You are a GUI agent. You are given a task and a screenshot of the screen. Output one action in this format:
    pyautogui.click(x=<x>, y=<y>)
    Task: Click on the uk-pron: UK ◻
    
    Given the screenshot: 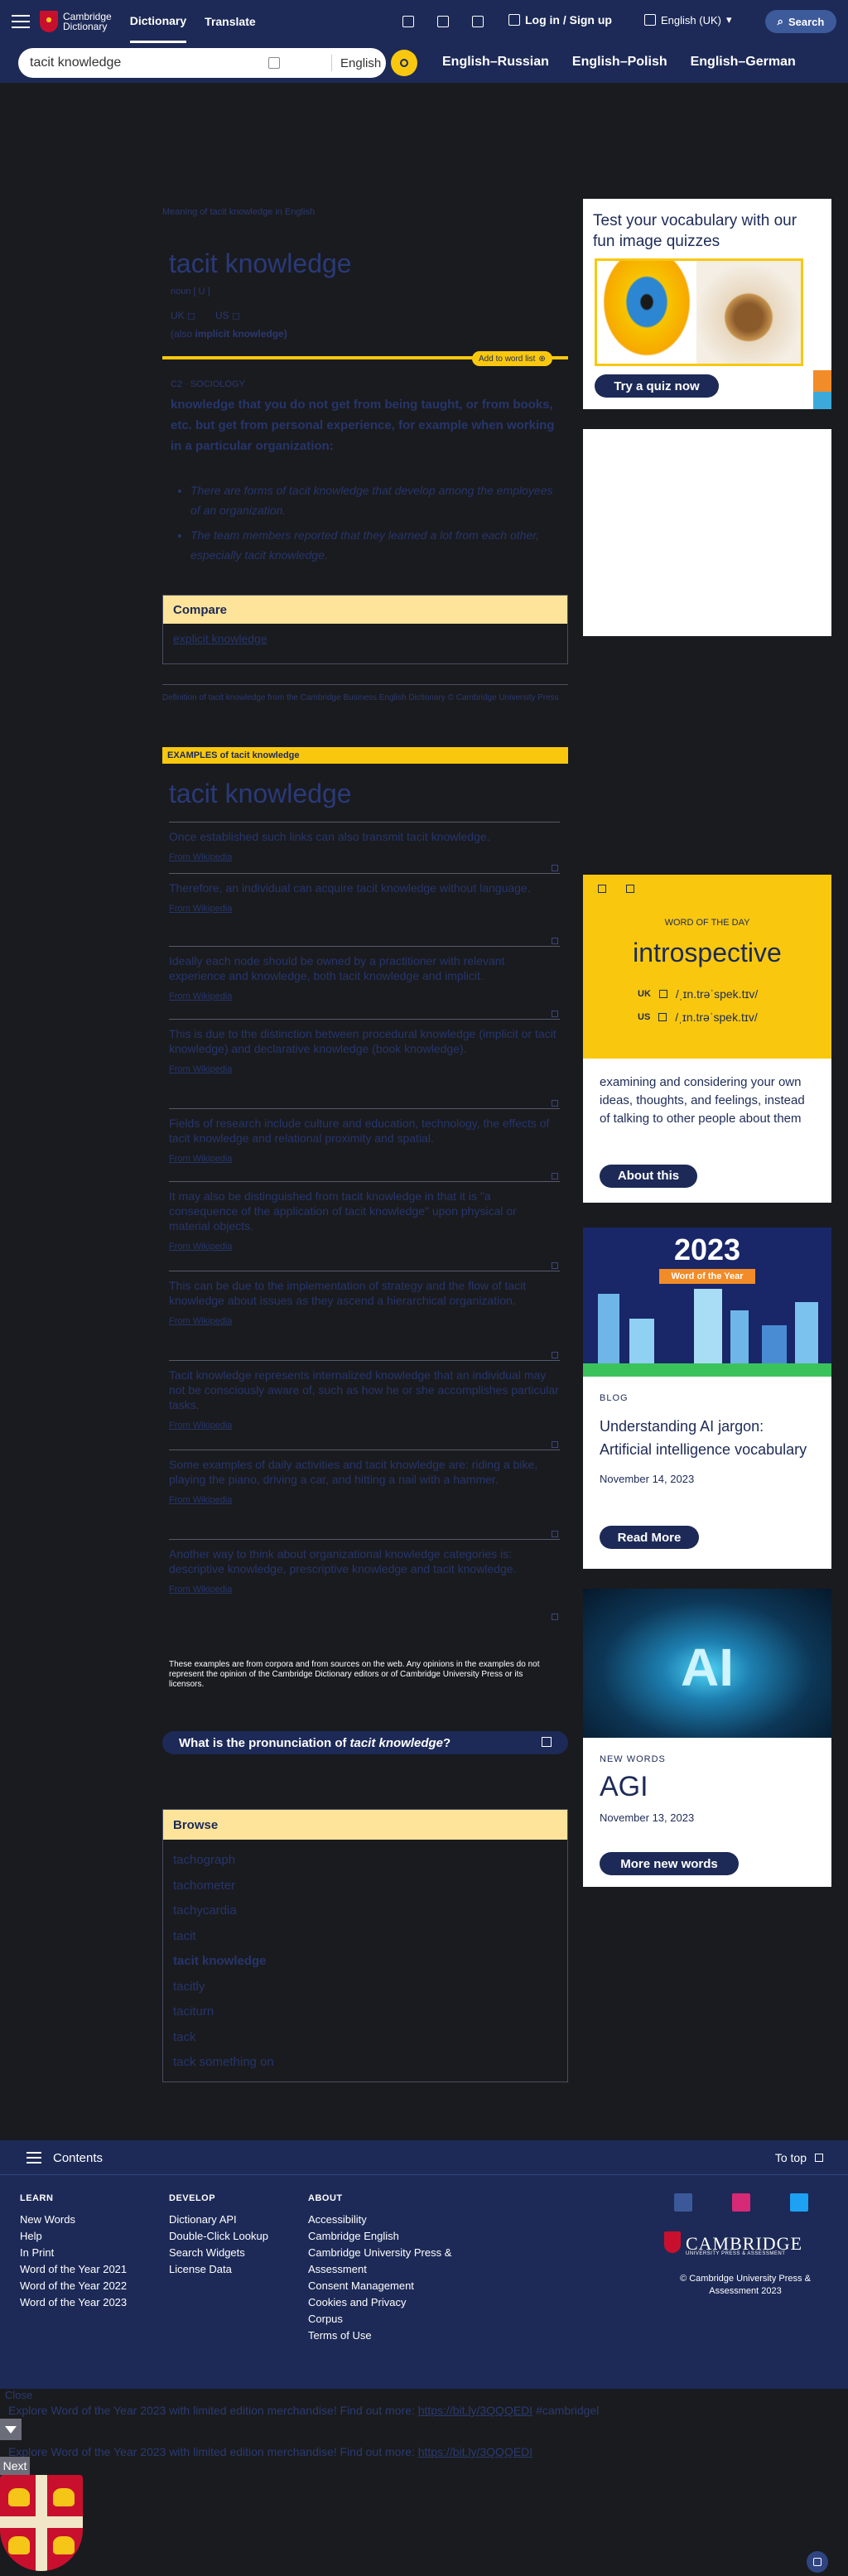 What is the action you would take?
    pyautogui.click(x=183, y=316)
    